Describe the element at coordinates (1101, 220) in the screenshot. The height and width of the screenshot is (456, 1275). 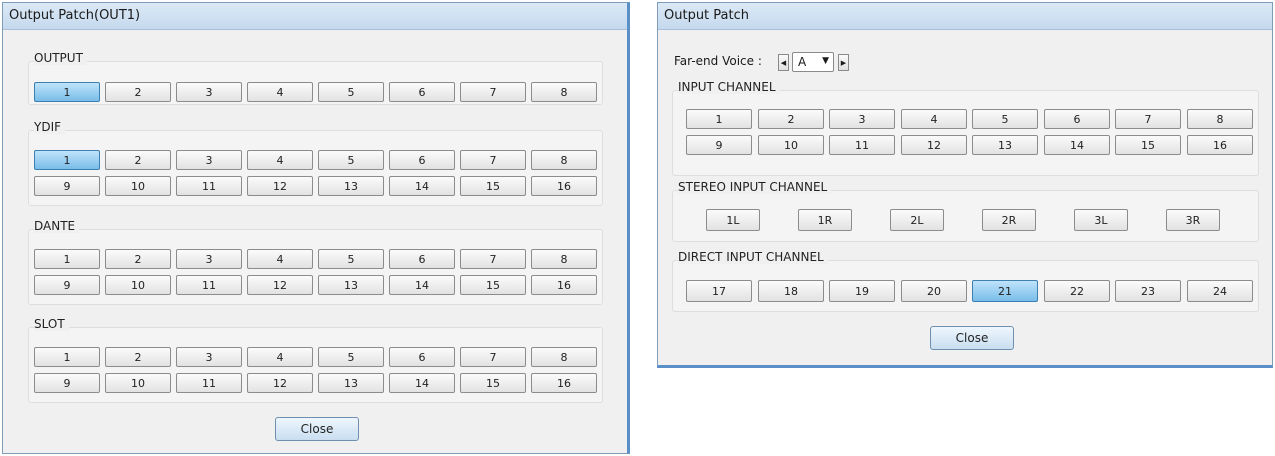
I see `stereo-input-channel-button-3l: 3L` at that location.